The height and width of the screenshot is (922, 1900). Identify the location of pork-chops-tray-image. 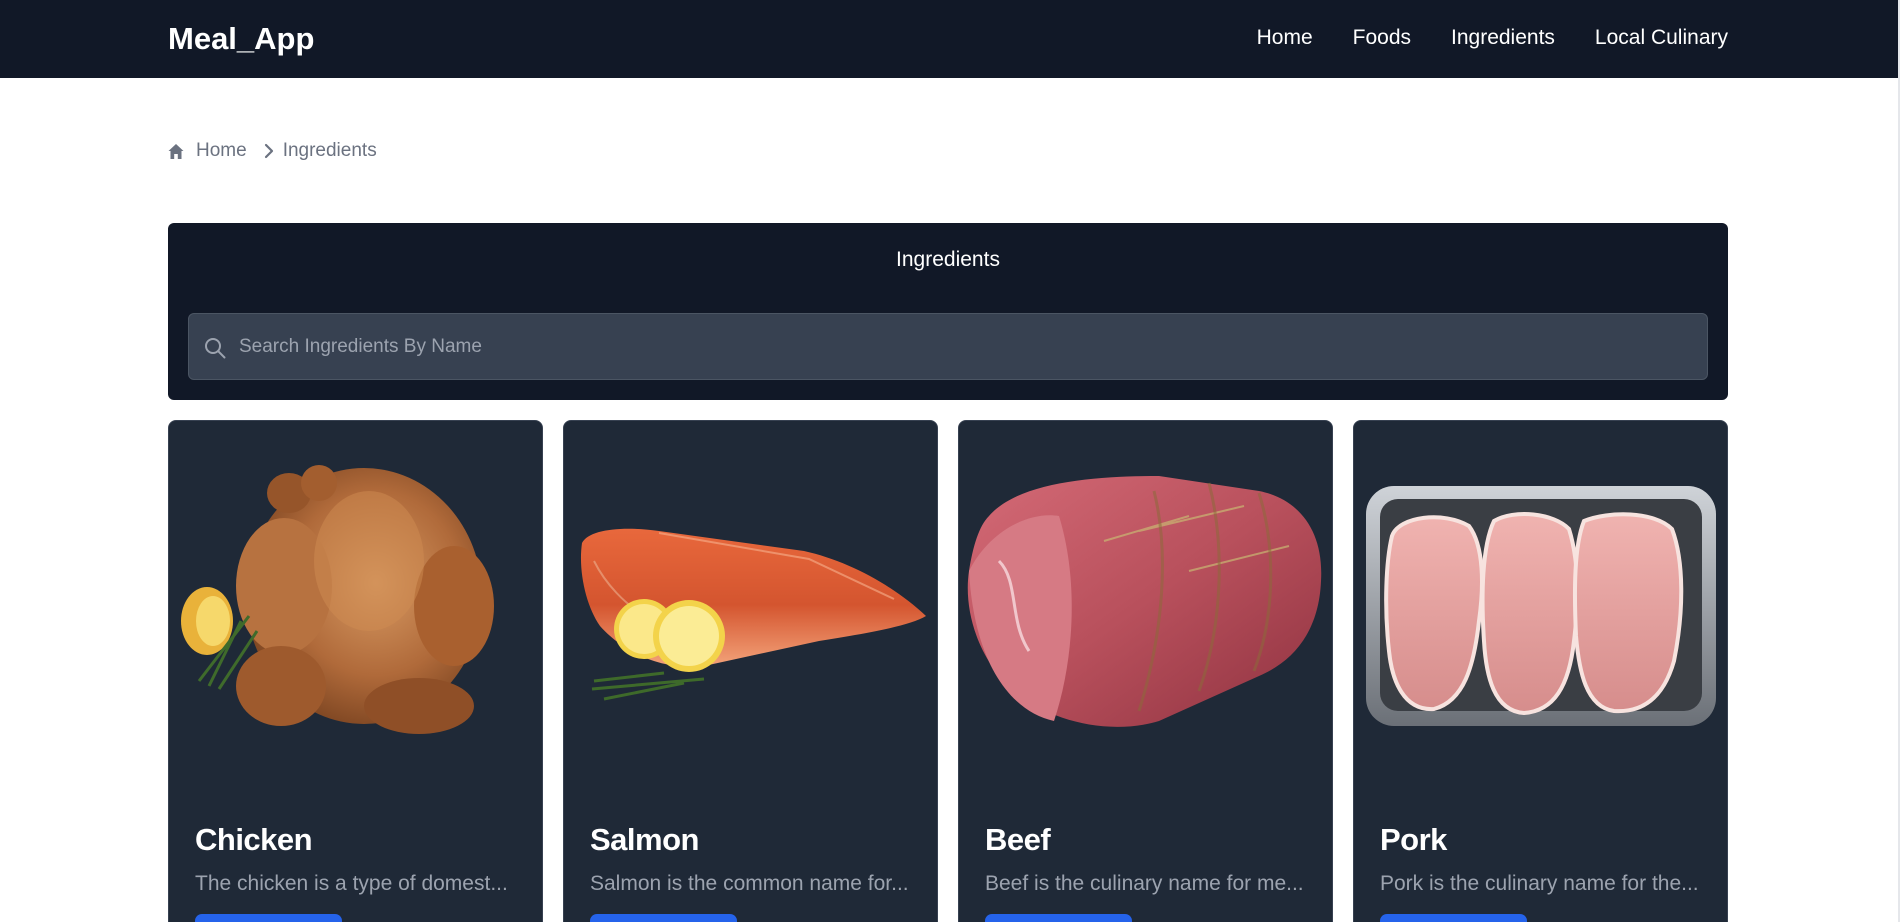
(1541, 606).